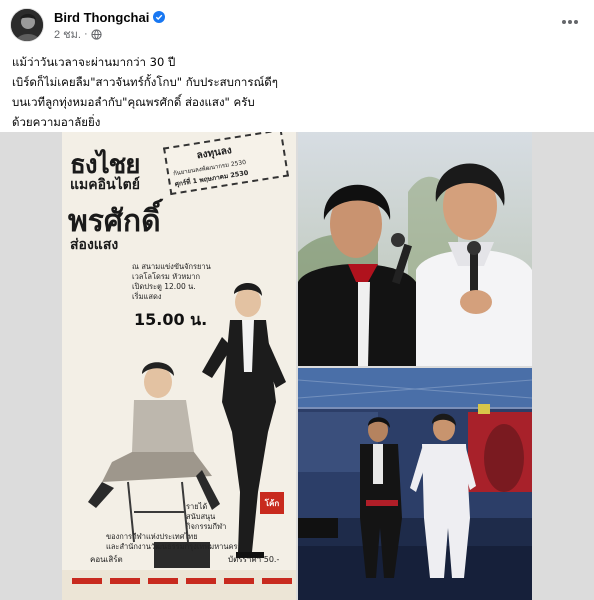 Image resolution: width=594 pixels, height=600 pixels. What do you see at coordinates (172, 546) in the screenshot?
I see `info-line: และสำนักงานวัฒนธรรมกรุงเทพมหานคร` at bounding box center [172, 546].